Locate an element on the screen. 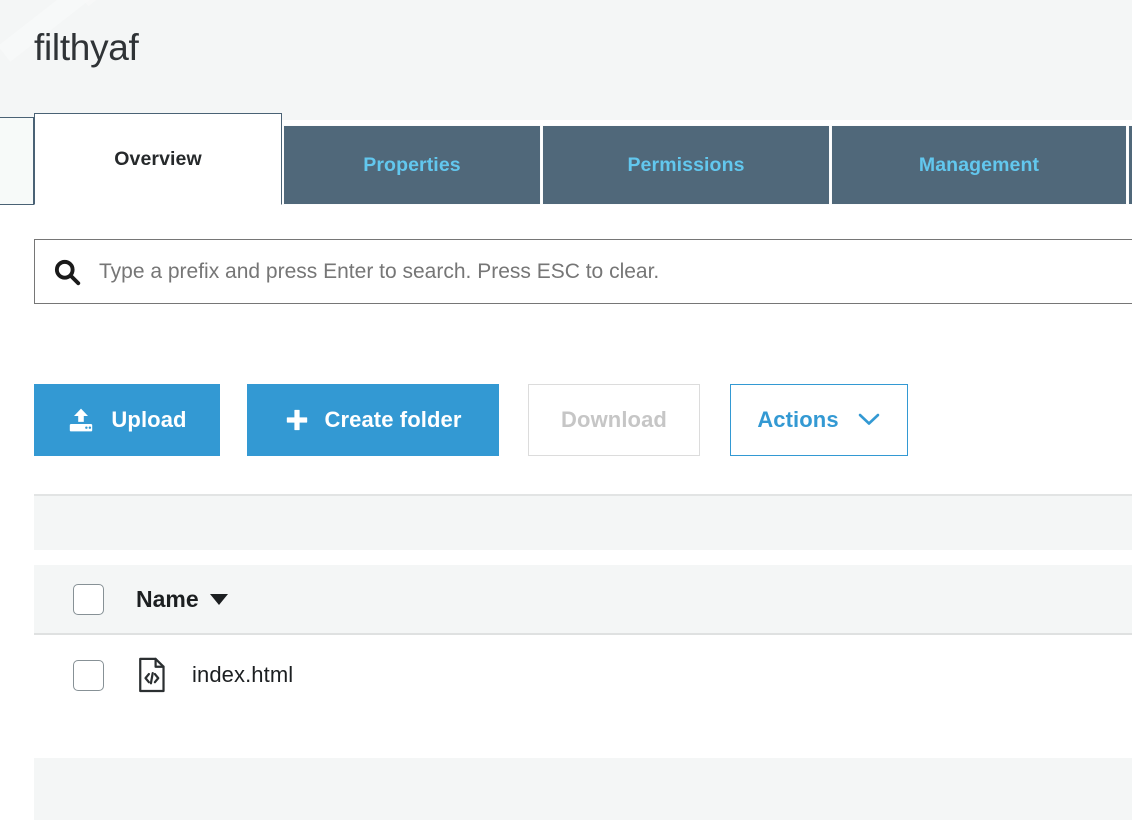 The image size is (1132, 820). select-all-checkbox is located at coordinates (88, 599).